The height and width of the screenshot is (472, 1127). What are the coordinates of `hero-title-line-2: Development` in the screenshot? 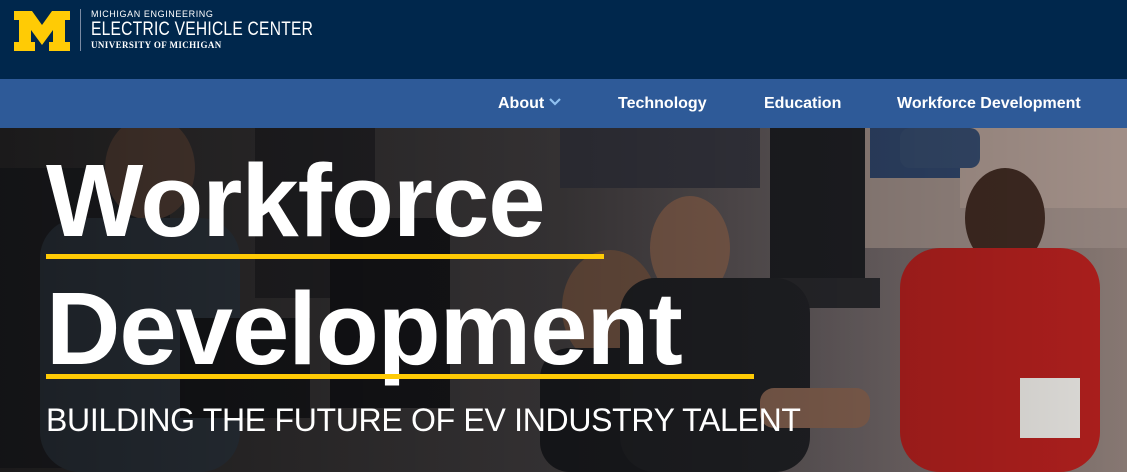 It's located at (364, 328).